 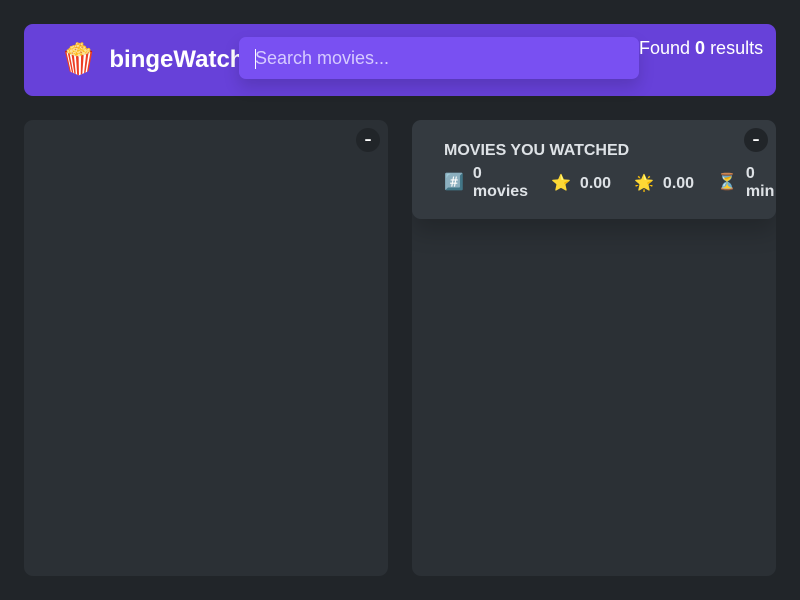 What do you see at coordinates (760, 191) in the screenshot?
I see `runtime-unit: min` at bounding box center [760, 191].